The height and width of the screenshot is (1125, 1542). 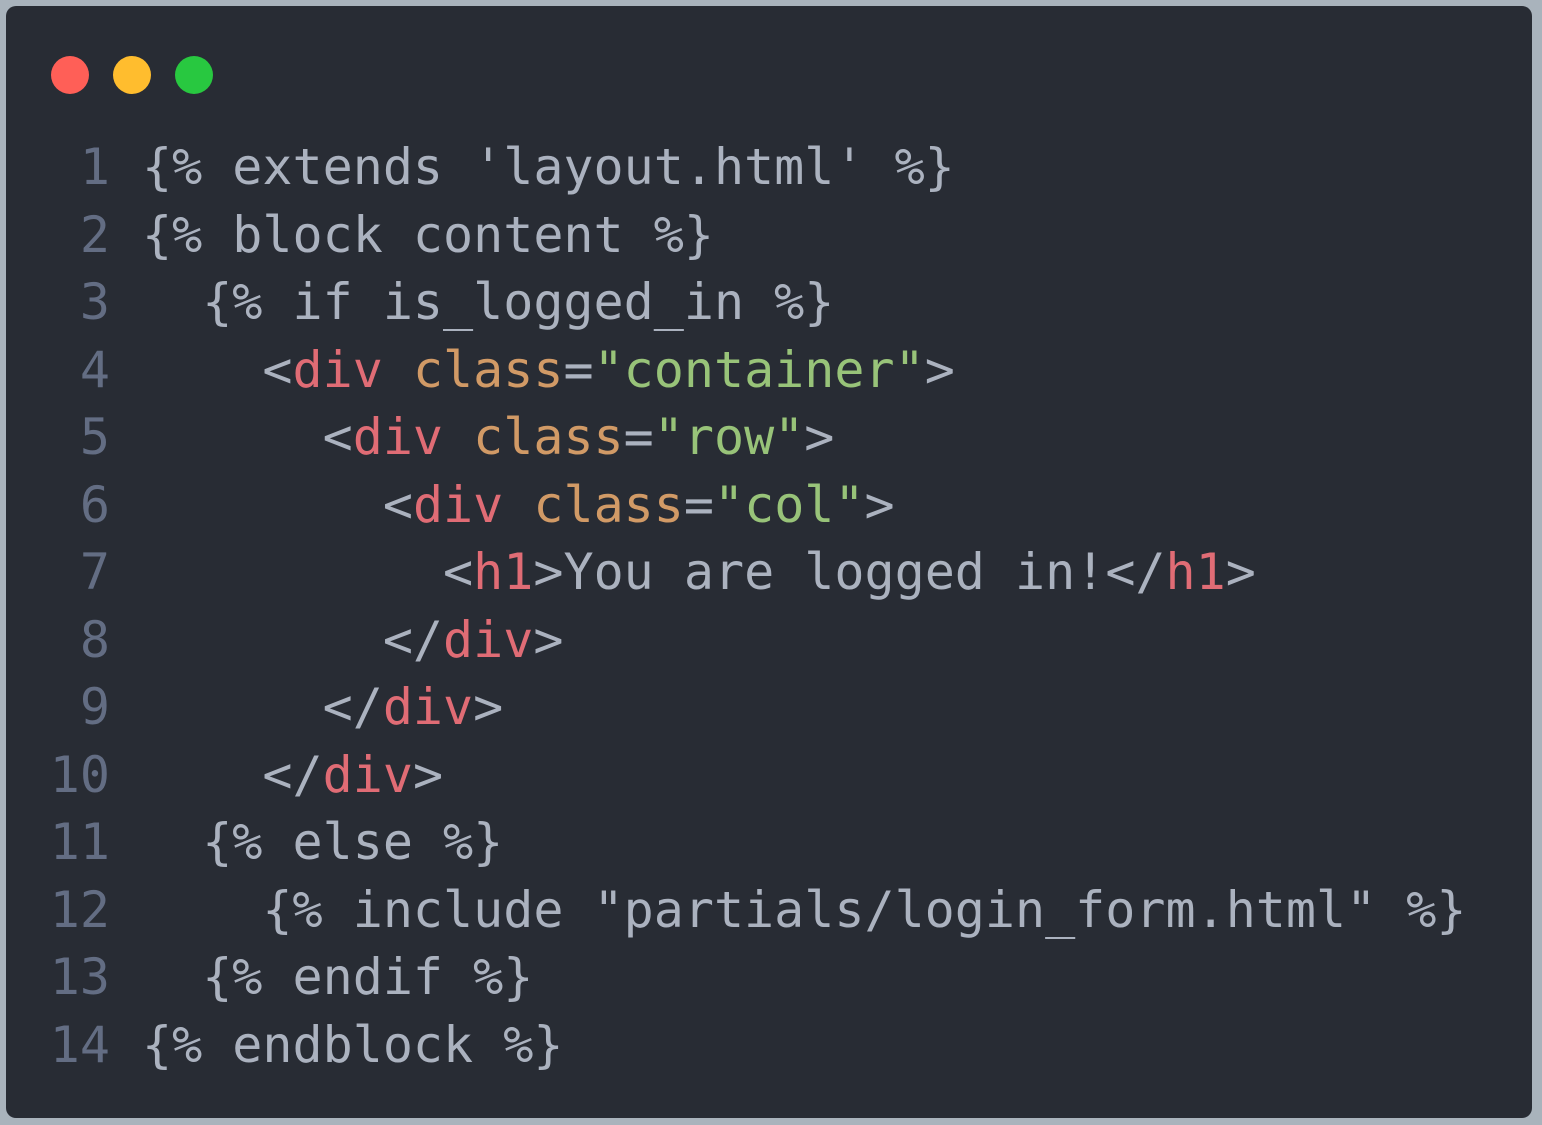 I want to click on code-line: 13 {% endif %}, so click(x=736, y=978).